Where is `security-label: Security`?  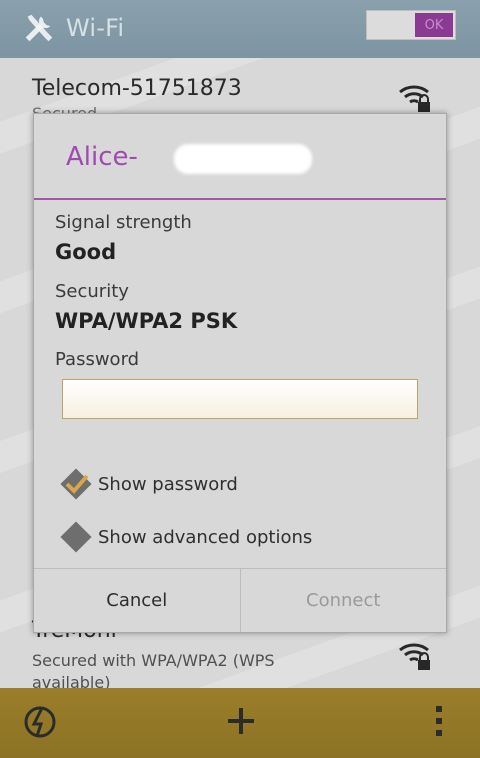
security-label: Security is located at coordinates (92, 291).